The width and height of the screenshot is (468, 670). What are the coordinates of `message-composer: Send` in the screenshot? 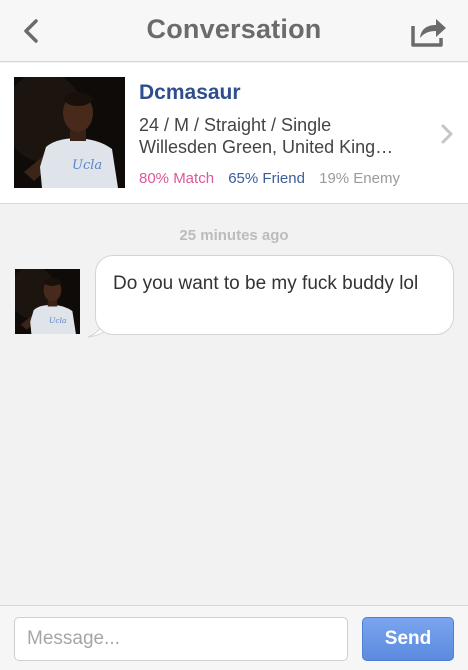 It's located at (234, 637).